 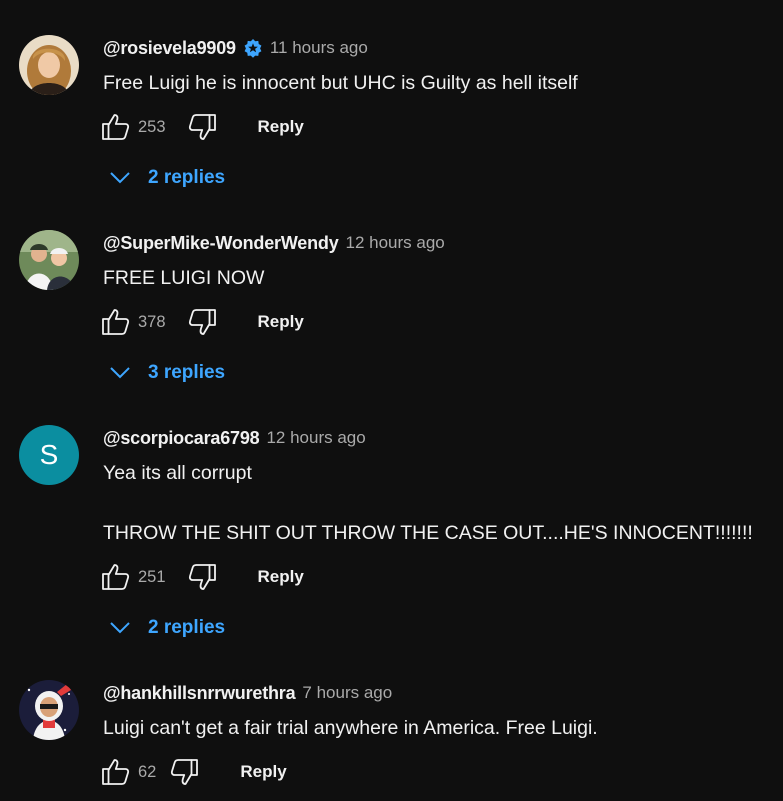 I want to click on comment-header: @SuperMike-WonderWendy 12 hours ago, so click(x=274, y=243).